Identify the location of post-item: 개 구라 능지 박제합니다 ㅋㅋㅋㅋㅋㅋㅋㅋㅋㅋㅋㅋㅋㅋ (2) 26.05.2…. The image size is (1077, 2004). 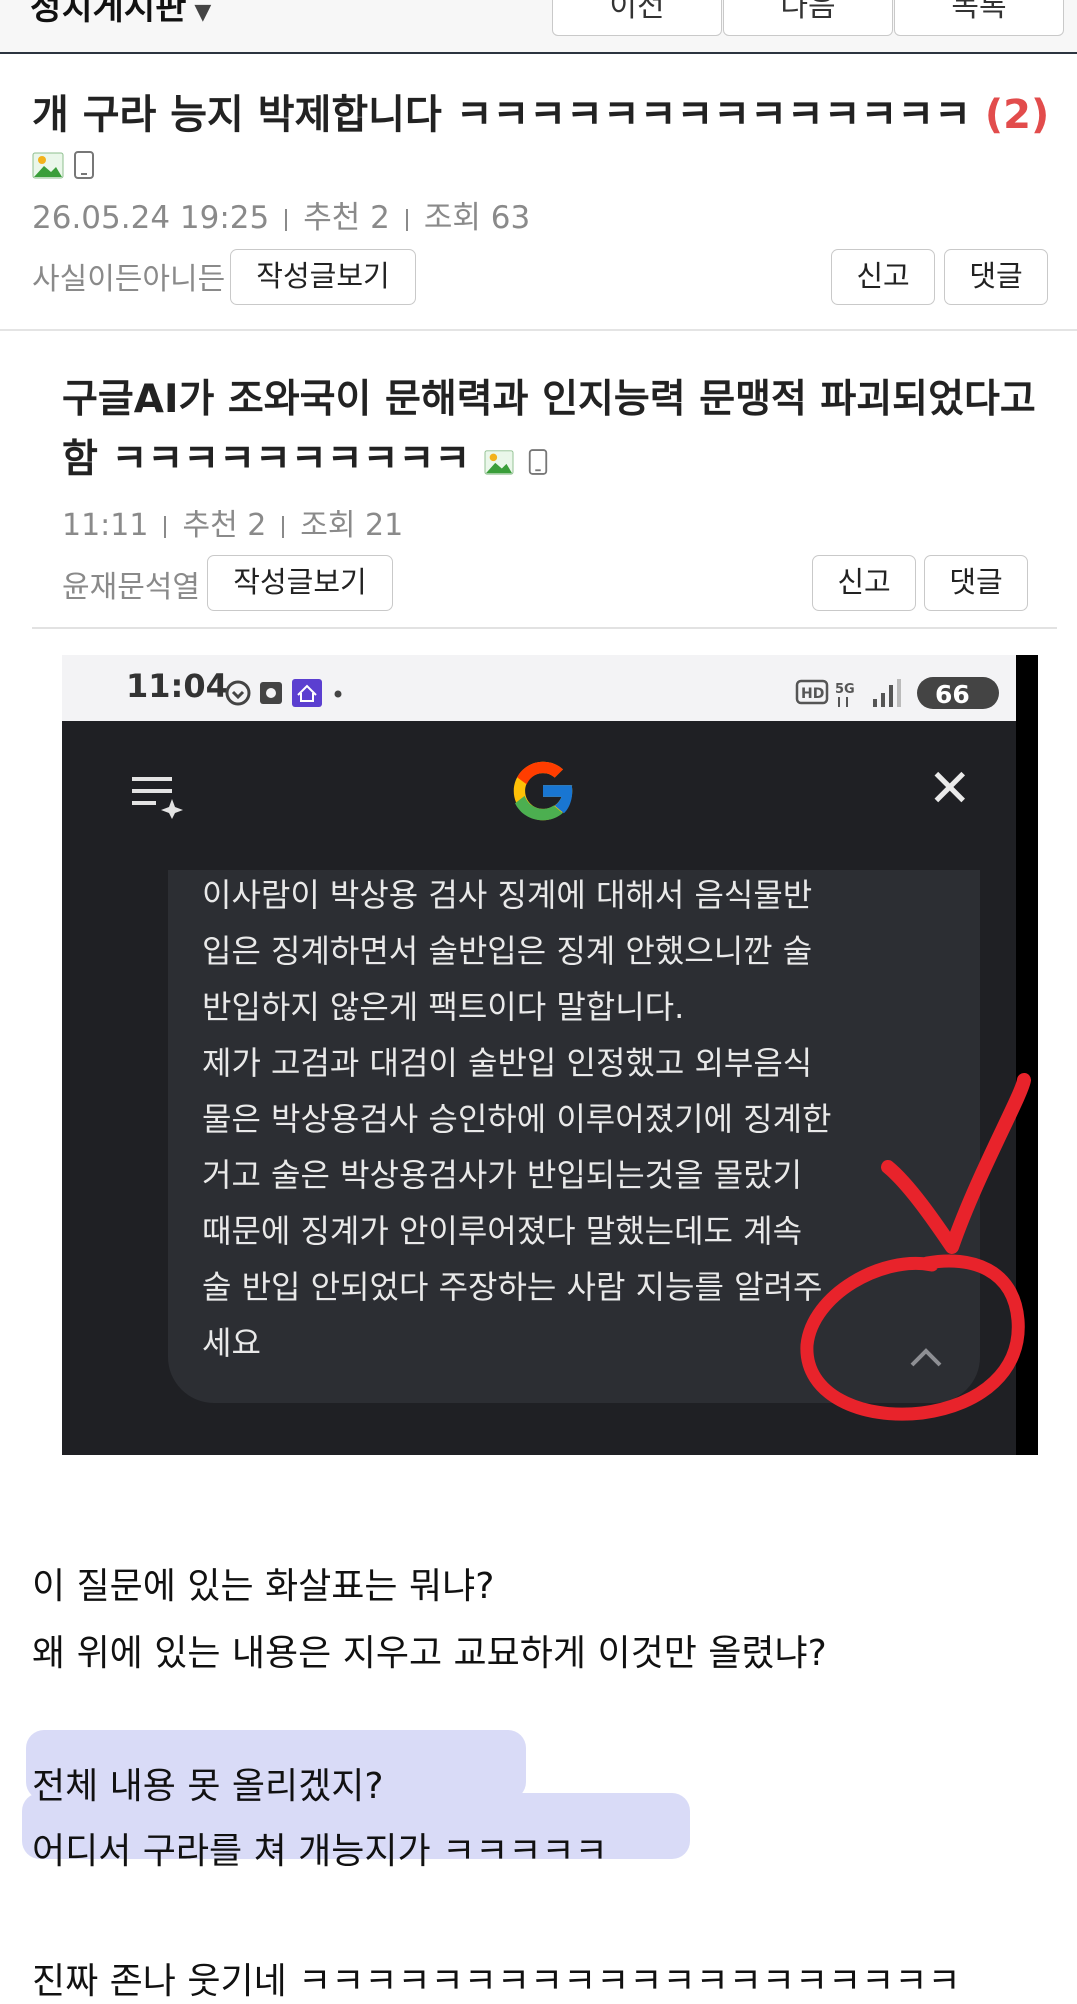
(538, 192).